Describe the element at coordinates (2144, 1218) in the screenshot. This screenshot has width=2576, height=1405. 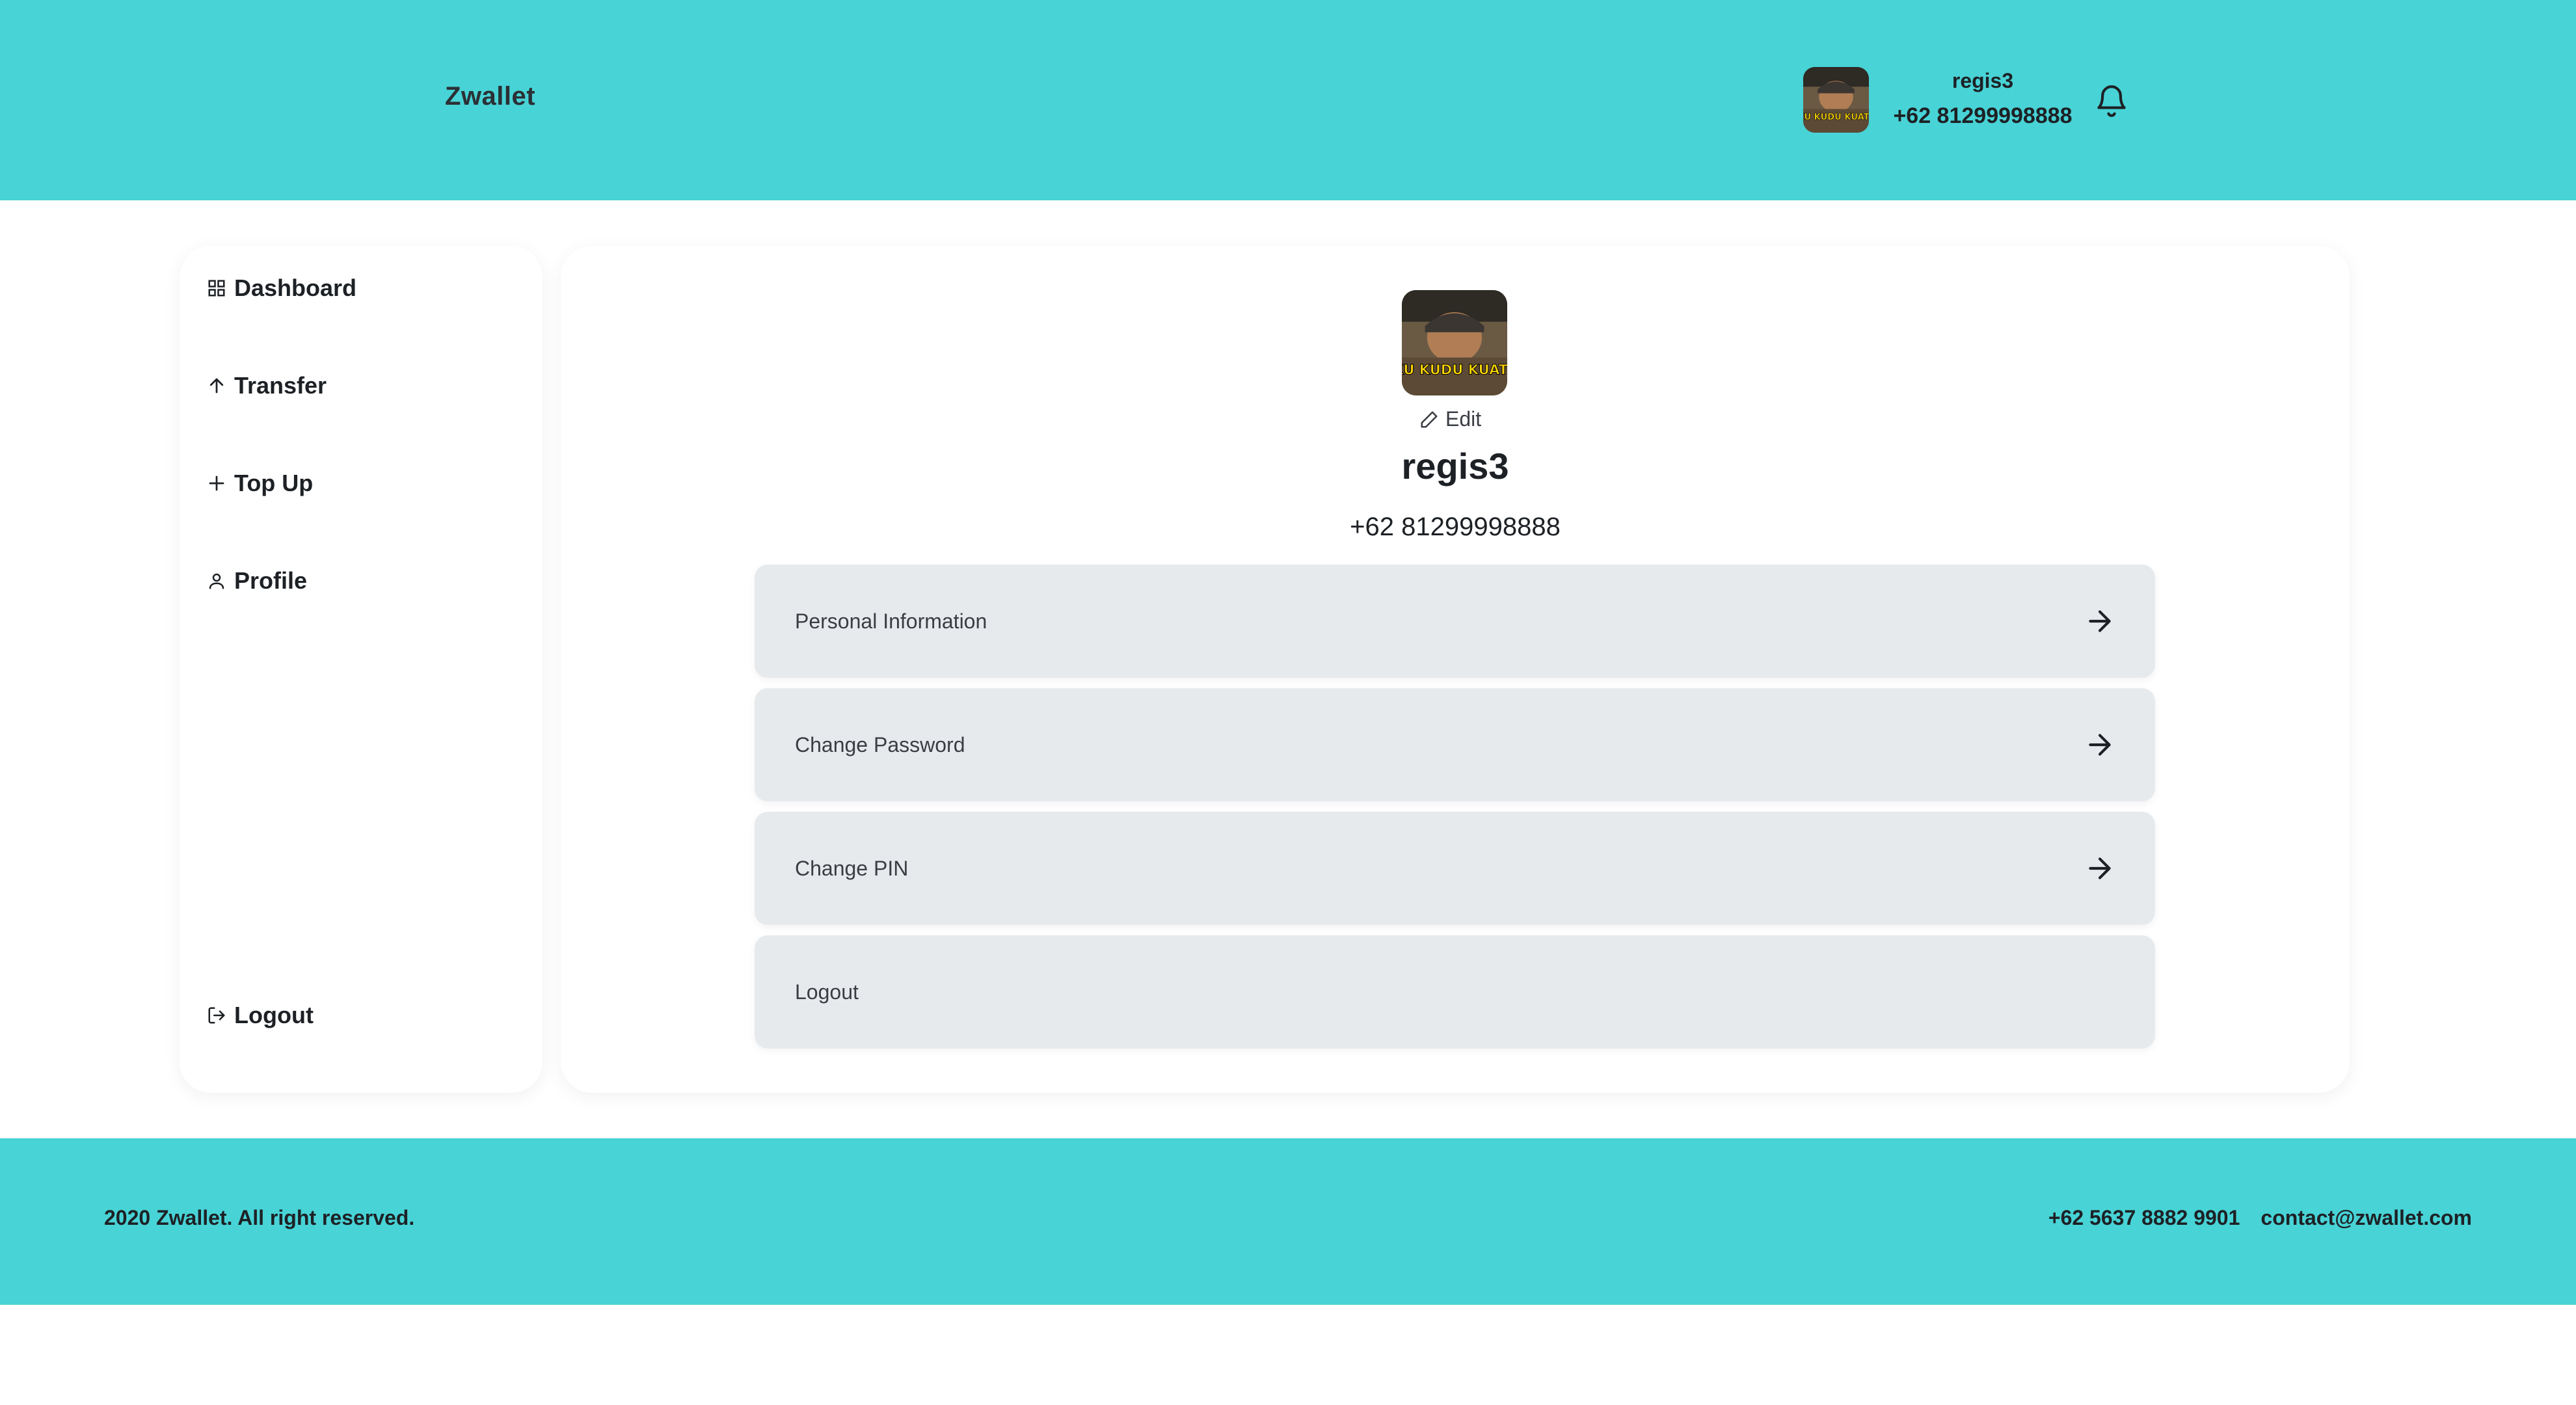
I see `footer-phone: +62 5637 8882 9901` at that location.